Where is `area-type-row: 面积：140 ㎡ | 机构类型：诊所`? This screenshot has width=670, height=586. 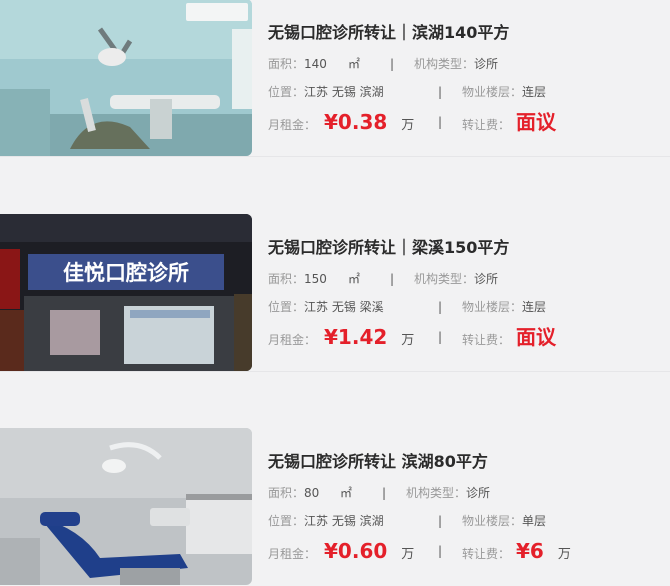 area-type-row: 面积：140 ㎡ | 机构类型：诊所 is located at coordinates (464, 64).